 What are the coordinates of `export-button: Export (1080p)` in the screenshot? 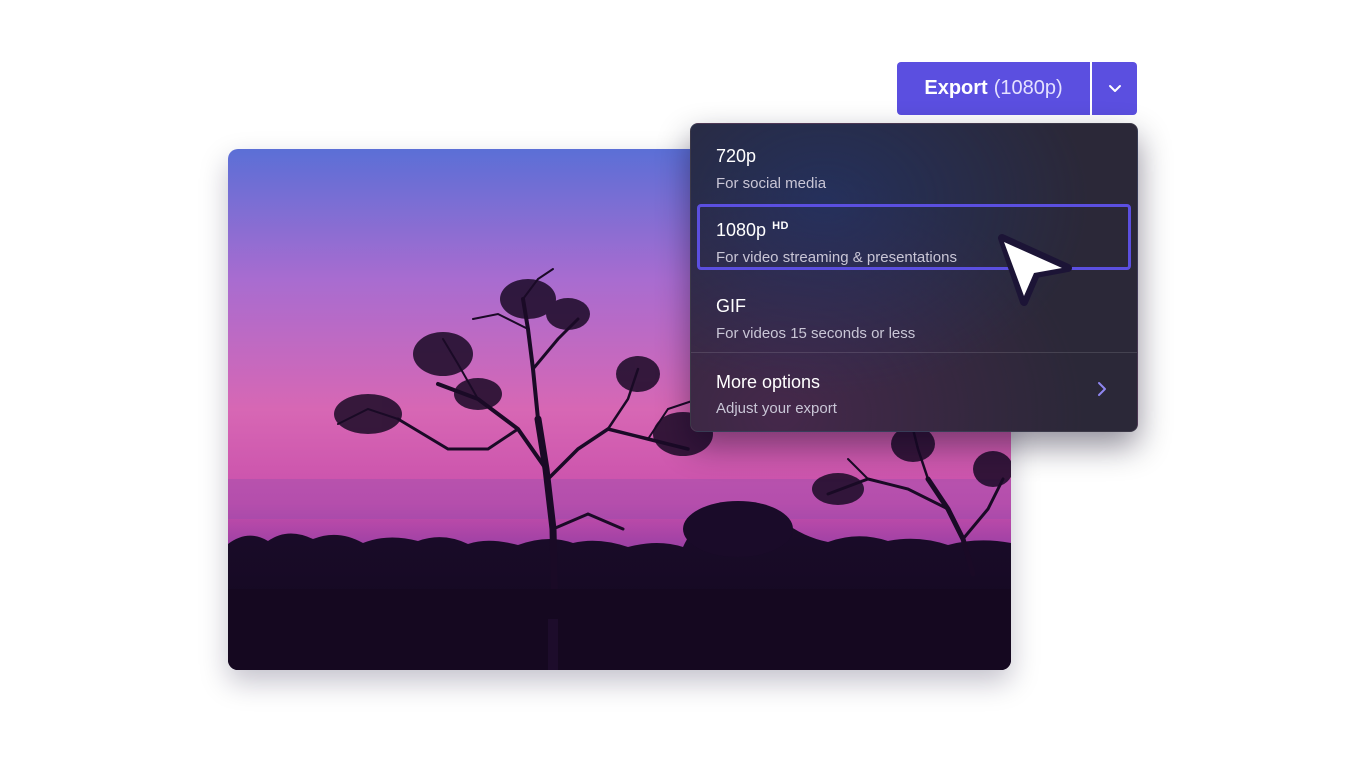 It's located at (993, 88).